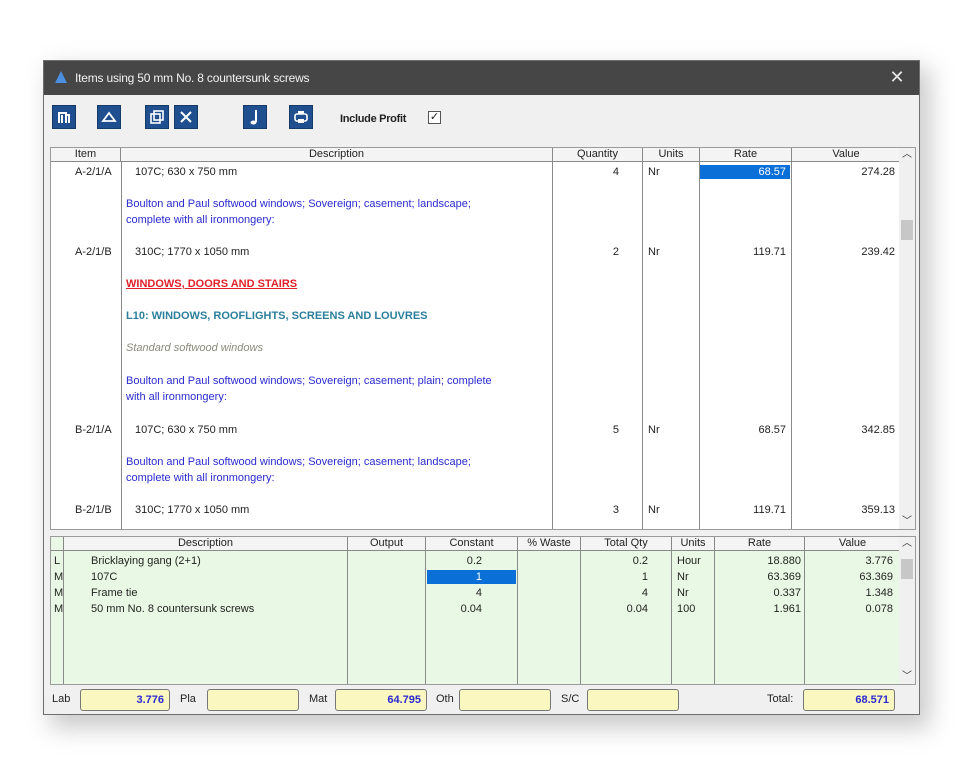  I want to click on res-rate: 1.961, so click(758, 609).